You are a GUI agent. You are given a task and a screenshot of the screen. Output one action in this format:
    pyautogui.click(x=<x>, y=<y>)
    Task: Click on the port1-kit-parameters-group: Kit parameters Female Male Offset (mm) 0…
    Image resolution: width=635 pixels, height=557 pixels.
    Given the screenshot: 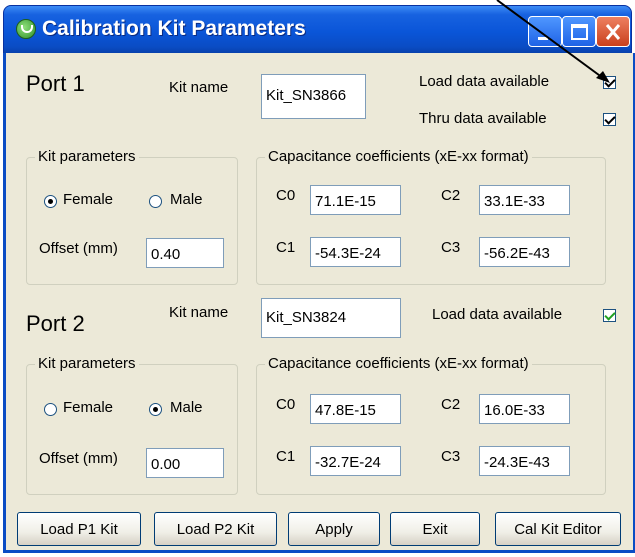 What is the action you would take?
    pyautogui.click(x=132, y=216)
    